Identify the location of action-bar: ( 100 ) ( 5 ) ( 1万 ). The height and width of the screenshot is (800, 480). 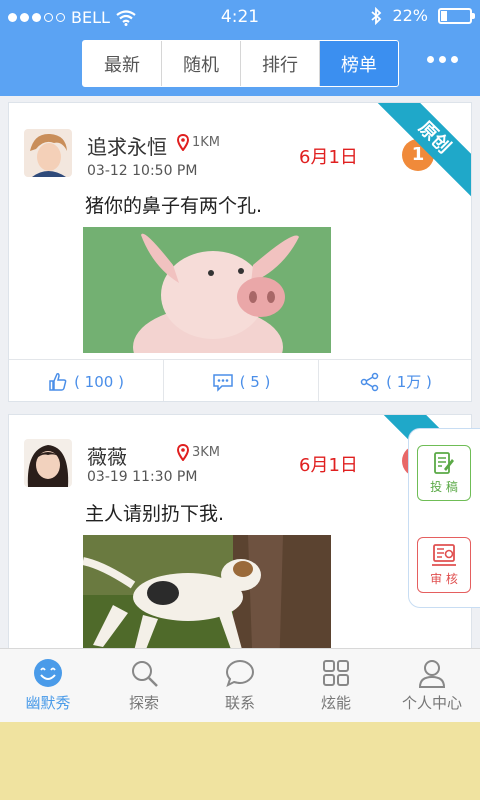
(240, 380).